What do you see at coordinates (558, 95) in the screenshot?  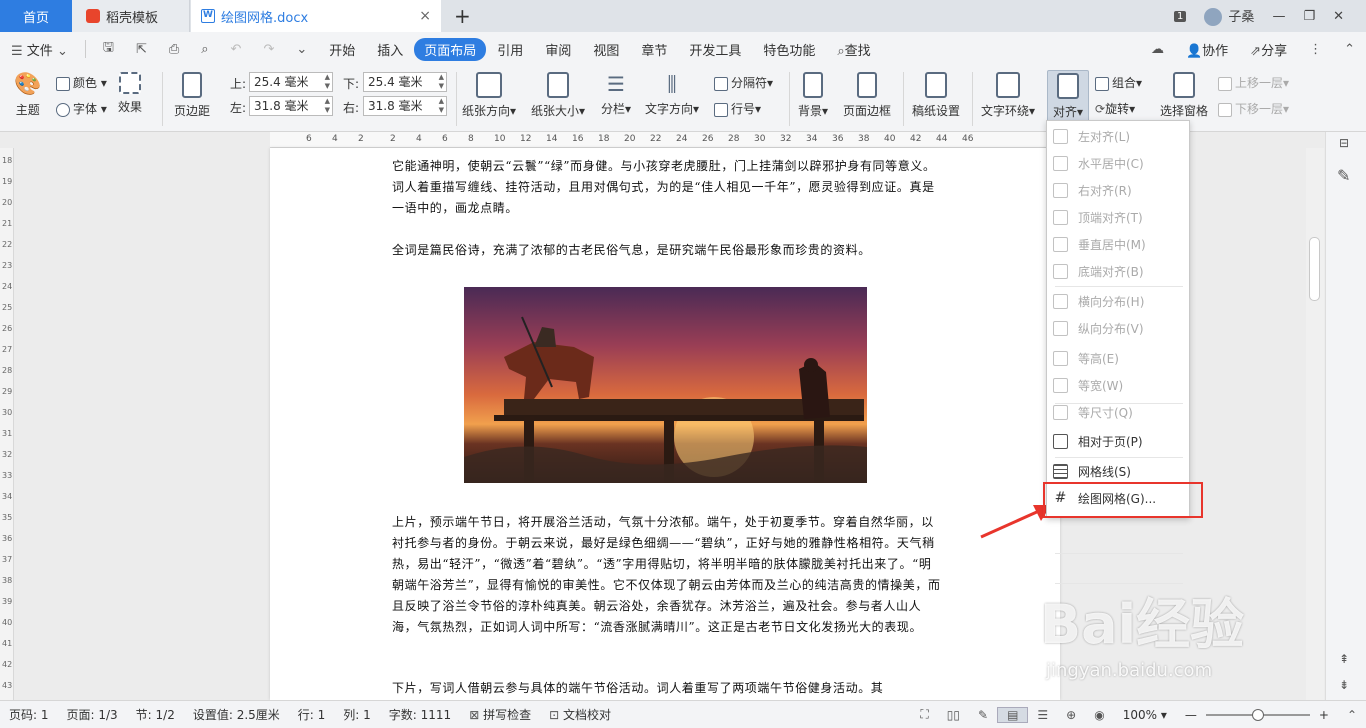 I see `paper-size-button: 纸张大小▾` at bounding box center [558, 95].